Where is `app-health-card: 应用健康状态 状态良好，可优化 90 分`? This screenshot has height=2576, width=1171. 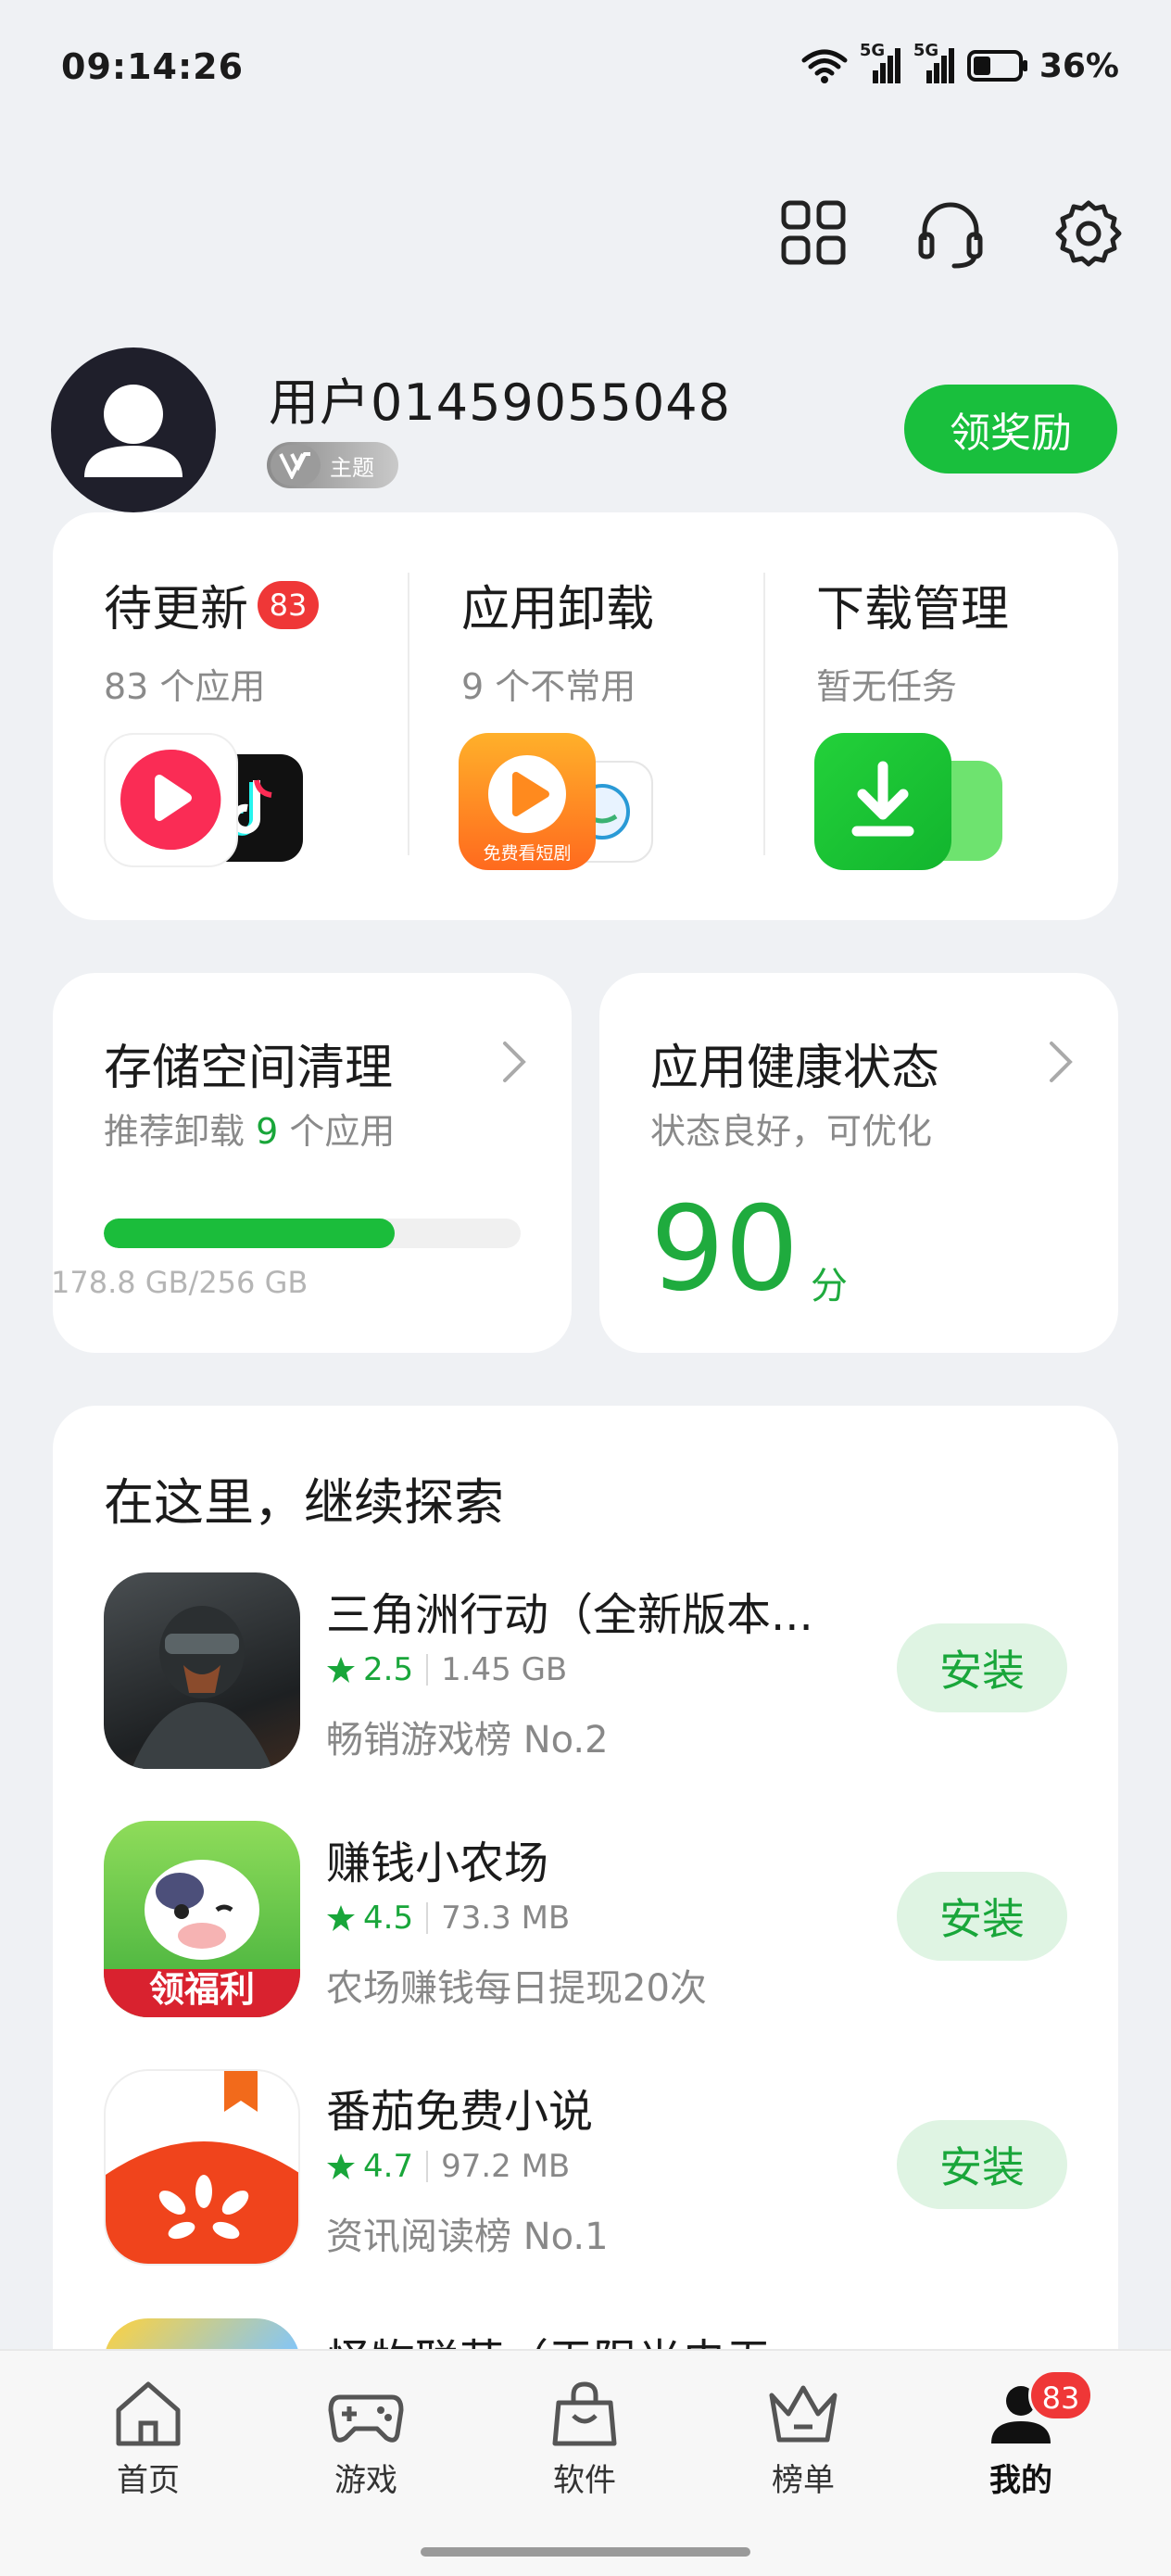 app-health-card: 应用健康状态 状态良好，可优化 90 分 is located at coordinates (859, 1163).